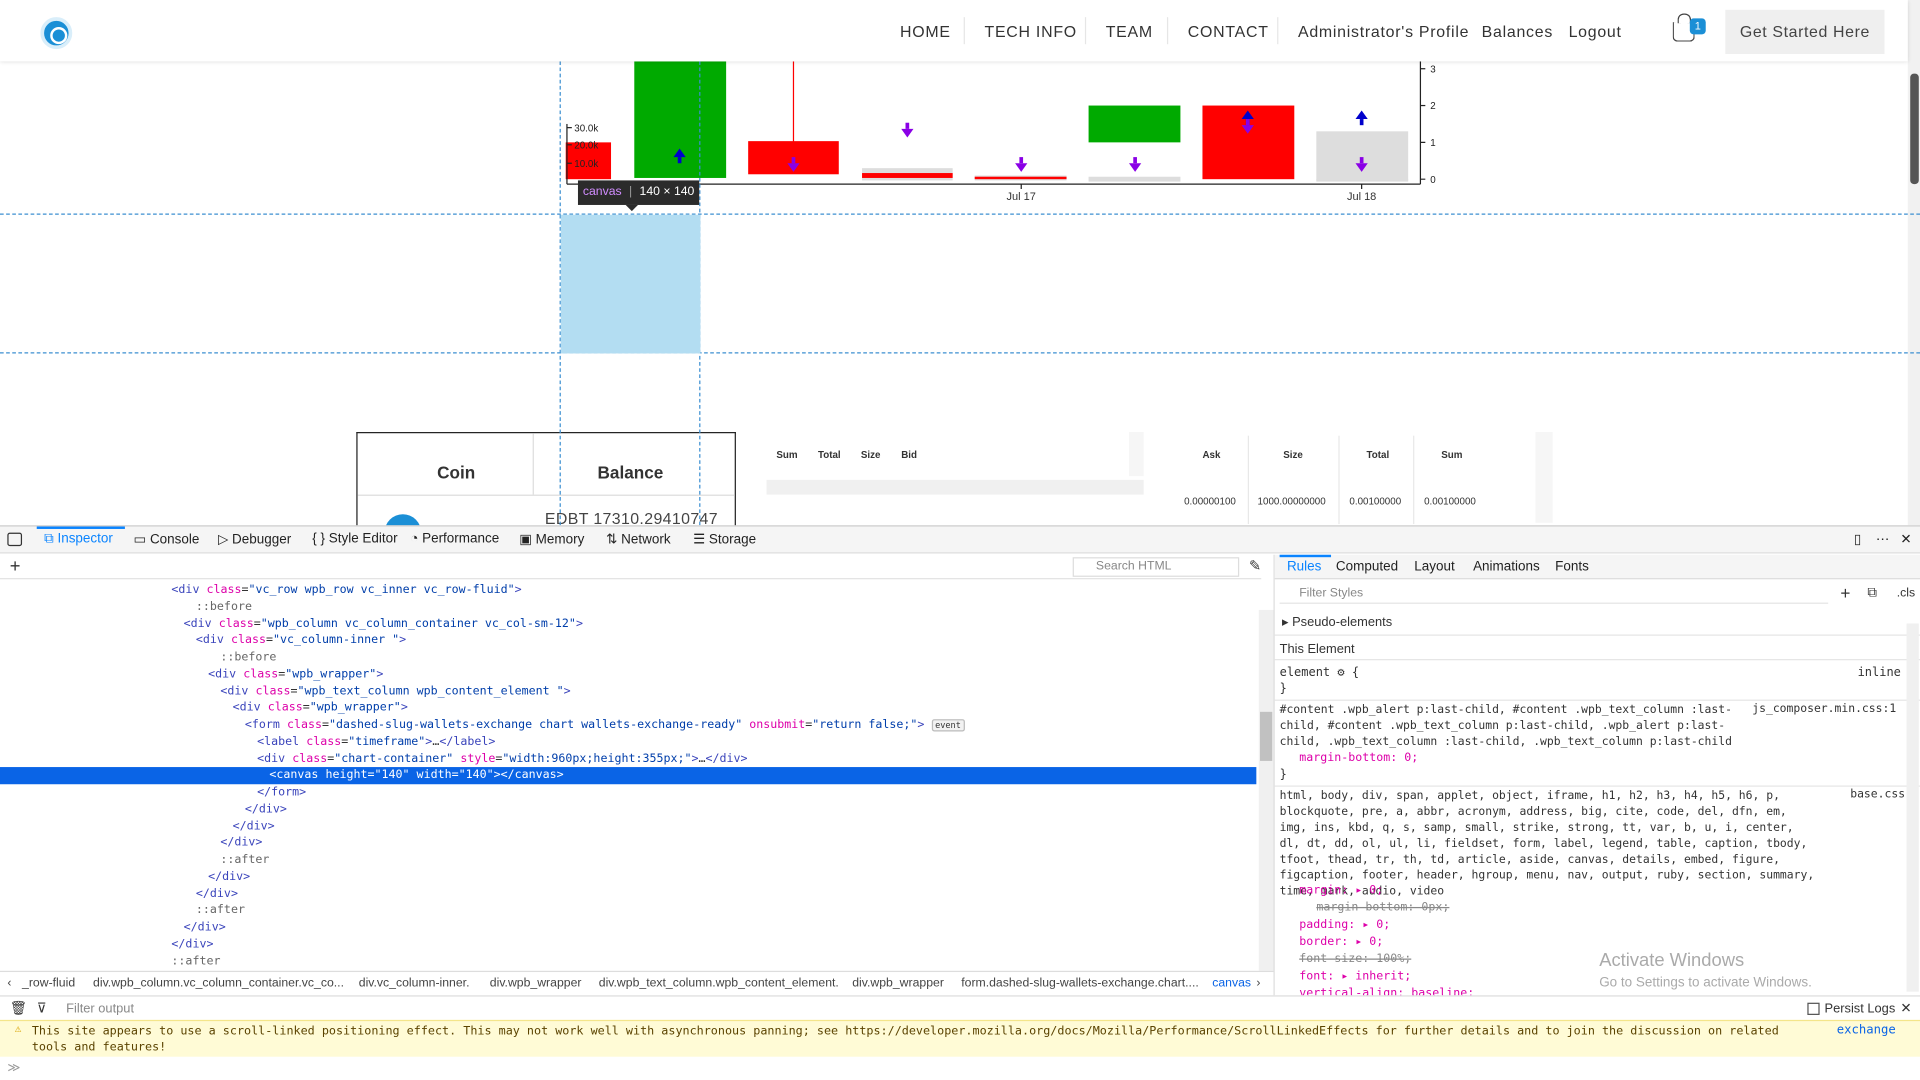 The width and height of the screenshot is (1920, 1080). I want to click on bid-horizontal-scrollbar, so click(955, 487).